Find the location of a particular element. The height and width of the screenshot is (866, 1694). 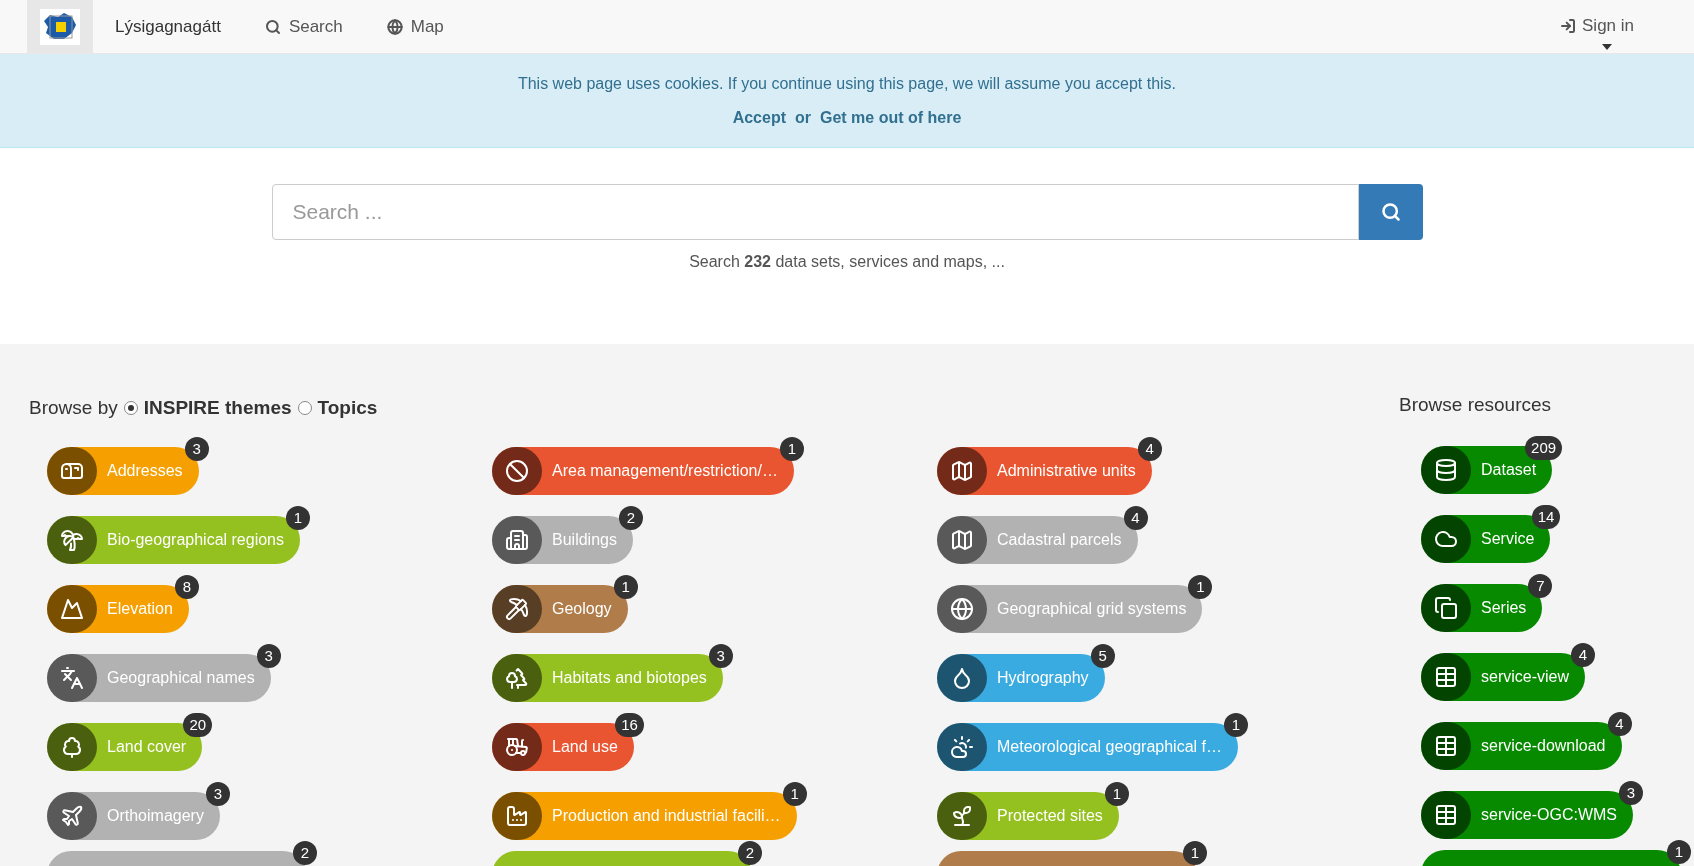

text-icon is located at coordinates (72, 677).